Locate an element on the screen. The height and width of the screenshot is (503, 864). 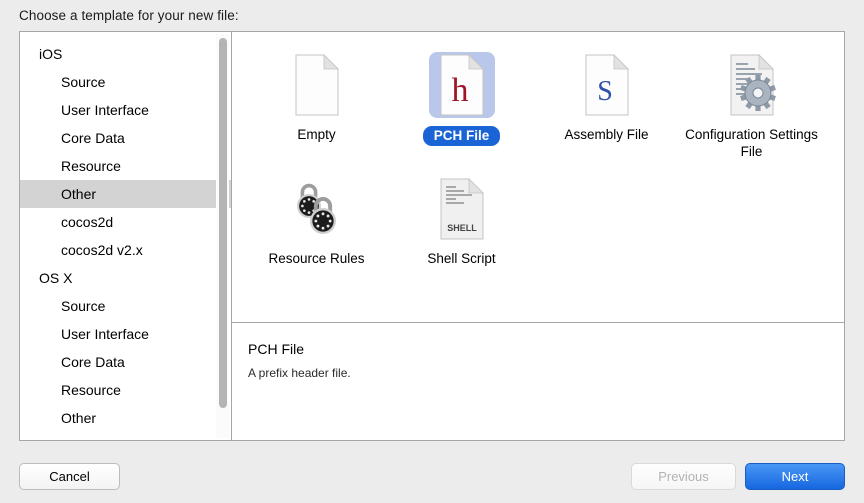
template-item-label: PCH File is located at coordinates (461, 136).